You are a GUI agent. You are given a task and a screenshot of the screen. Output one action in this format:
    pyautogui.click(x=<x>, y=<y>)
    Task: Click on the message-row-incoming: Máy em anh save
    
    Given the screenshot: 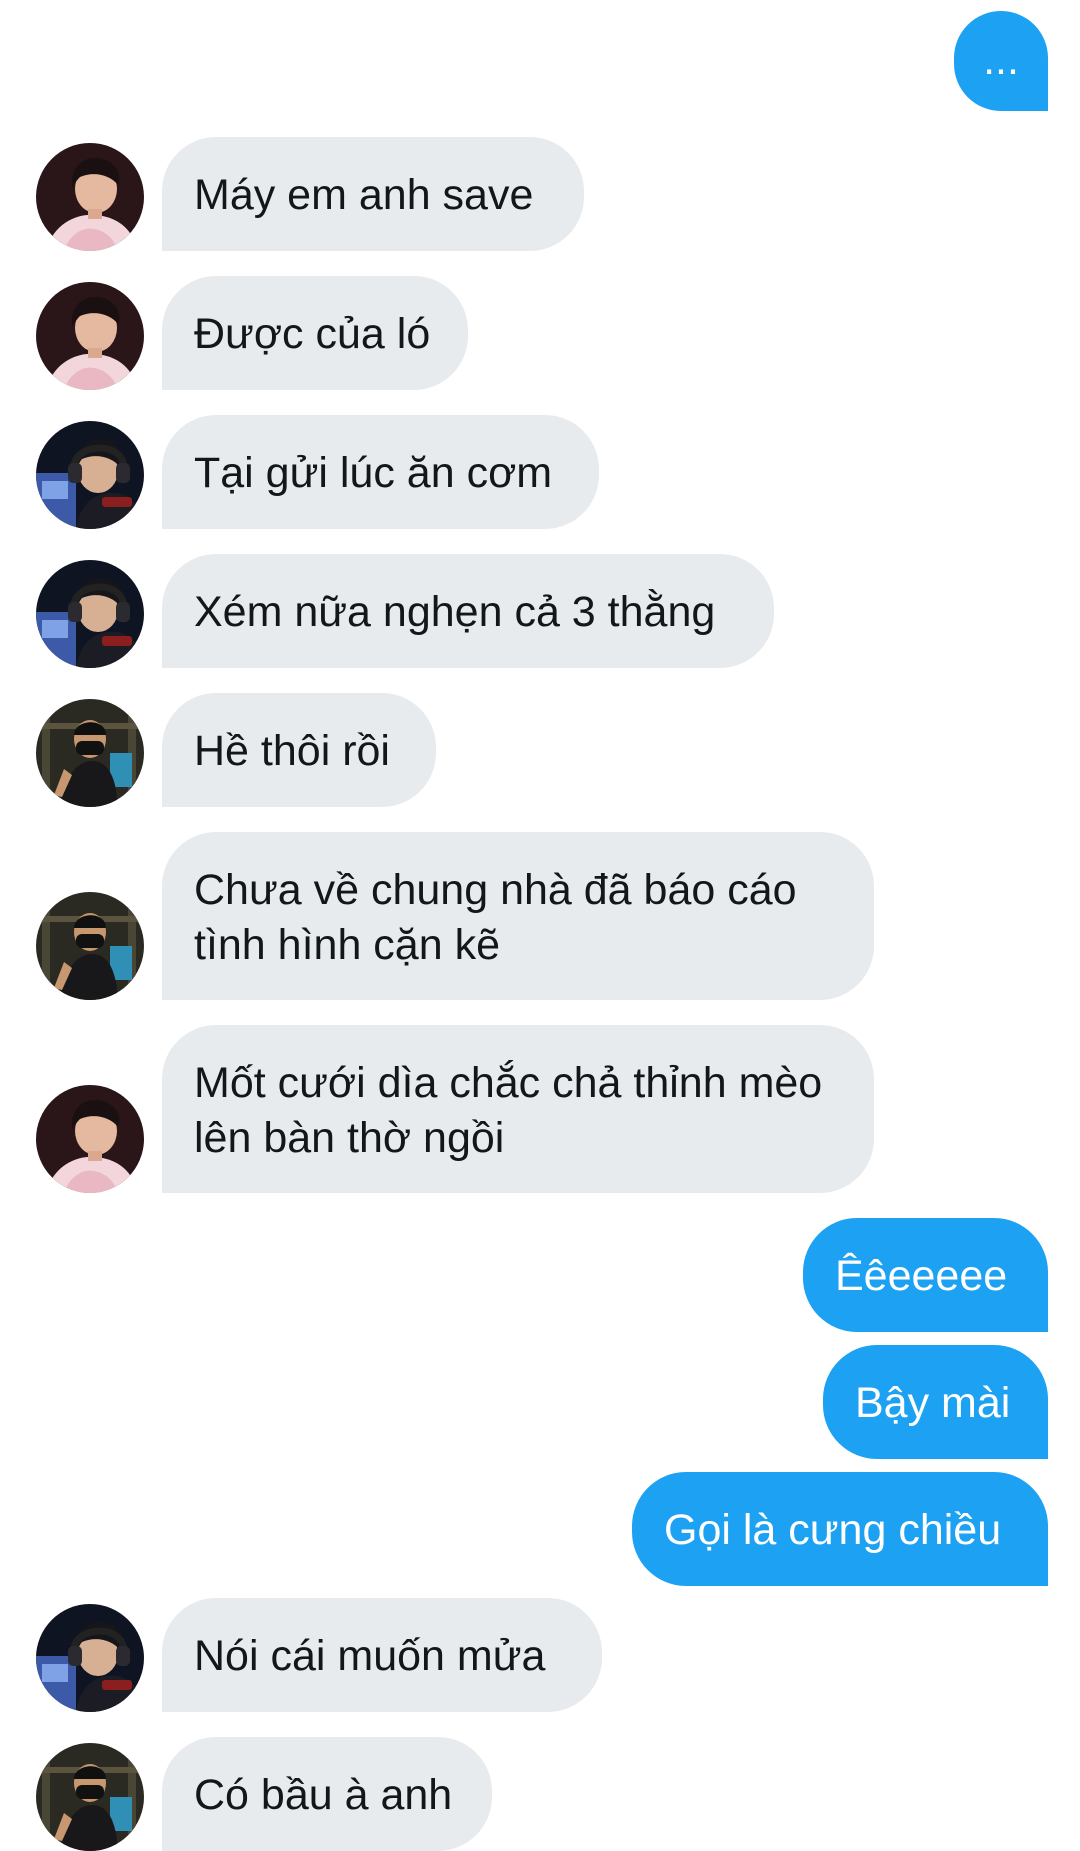 What is the action you would take?
    pyautogui.click(x=540, y=194)
    